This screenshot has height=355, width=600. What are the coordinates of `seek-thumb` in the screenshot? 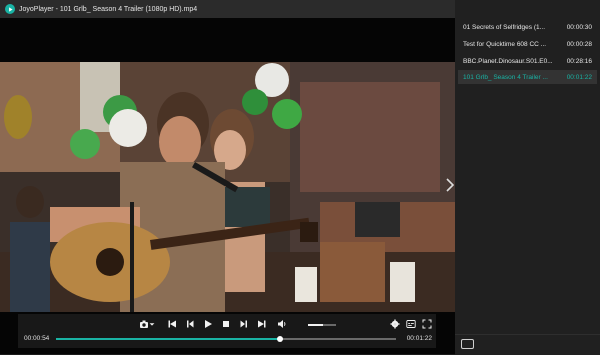 It's located at (280, 339).